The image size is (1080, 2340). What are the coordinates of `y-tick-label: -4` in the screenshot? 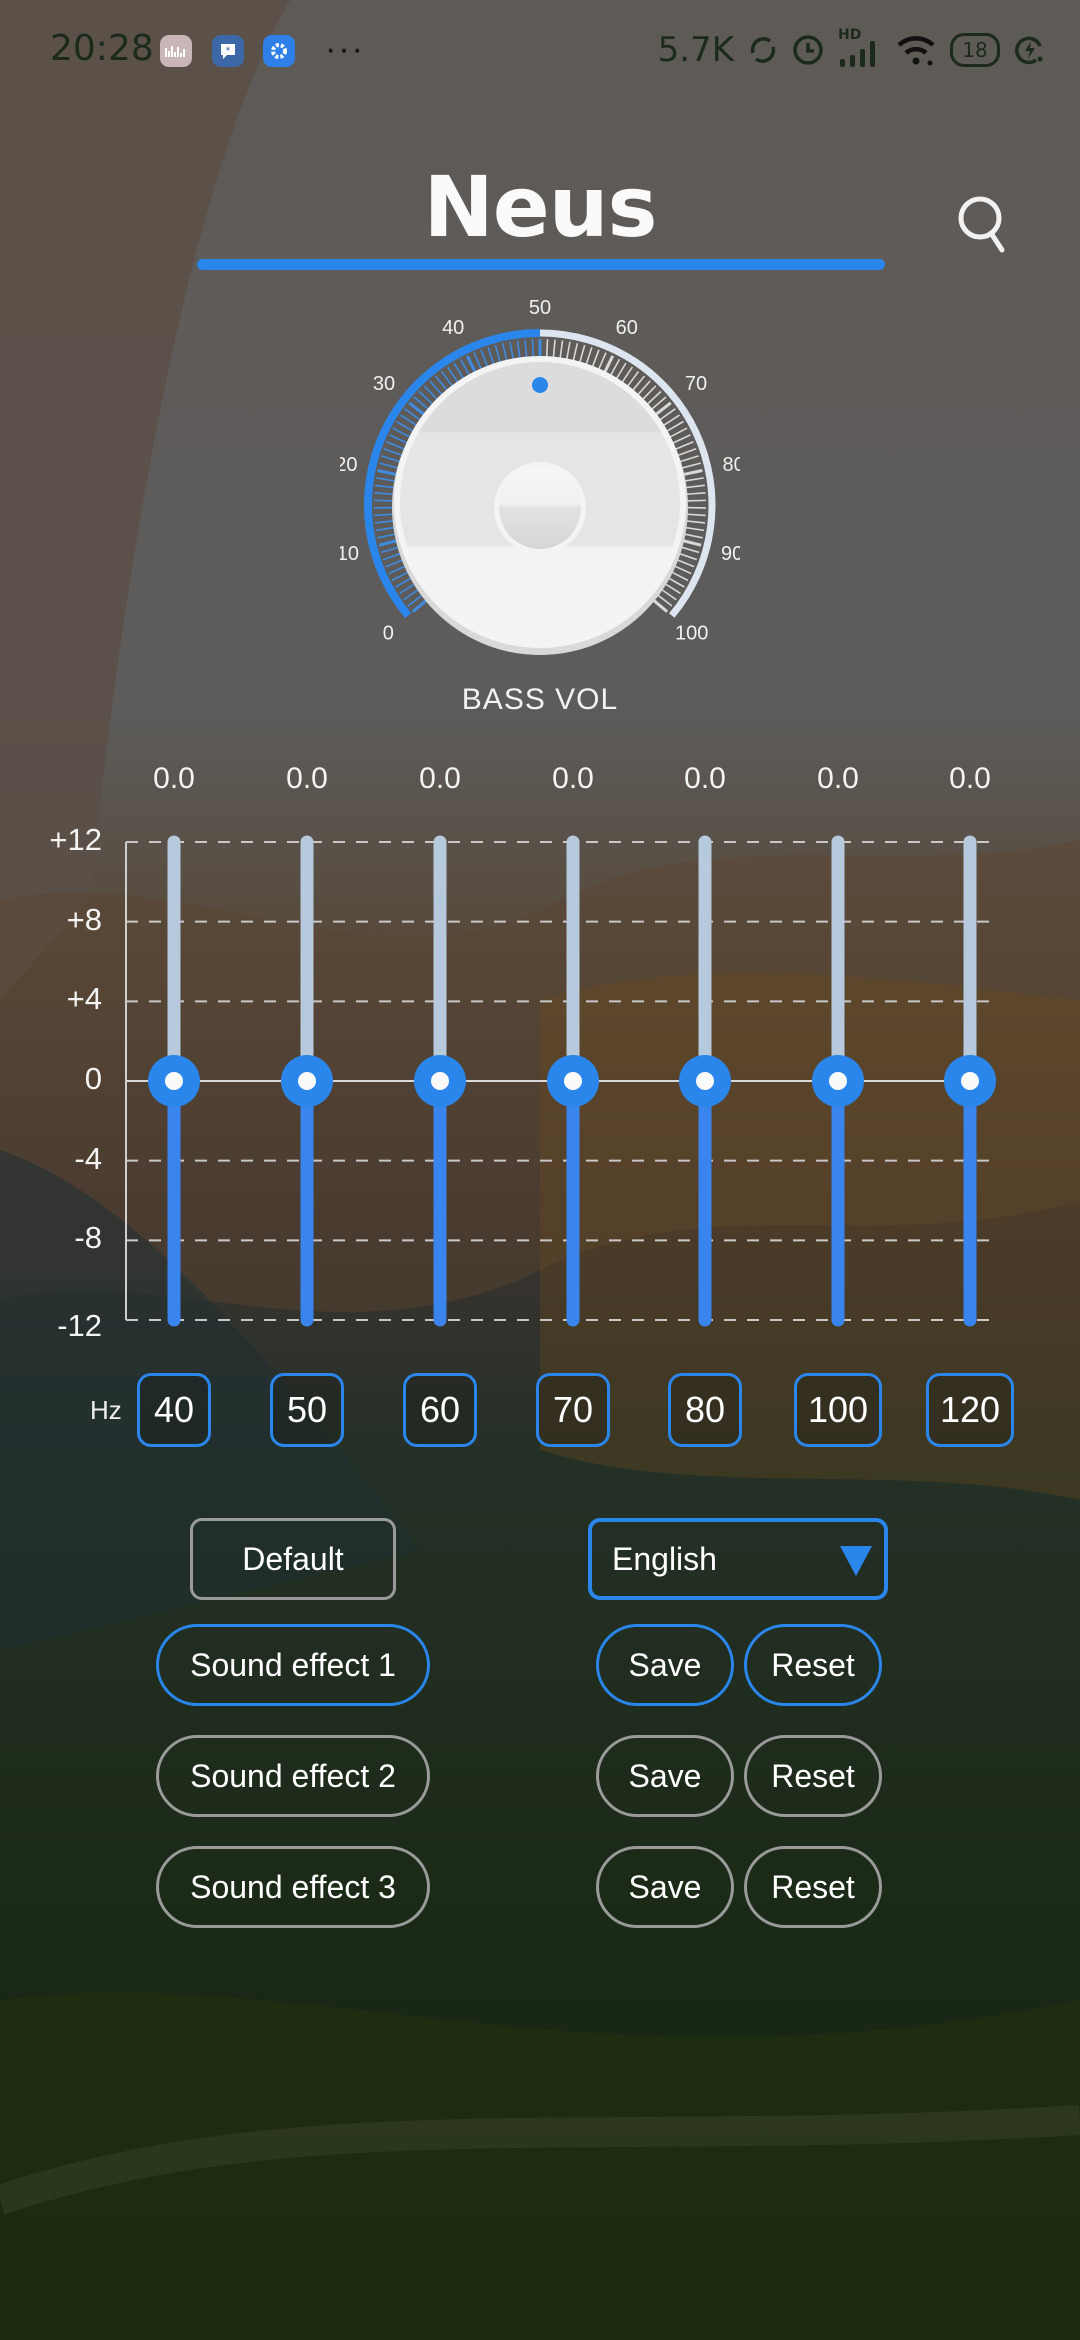 It's located at (88, 1158).